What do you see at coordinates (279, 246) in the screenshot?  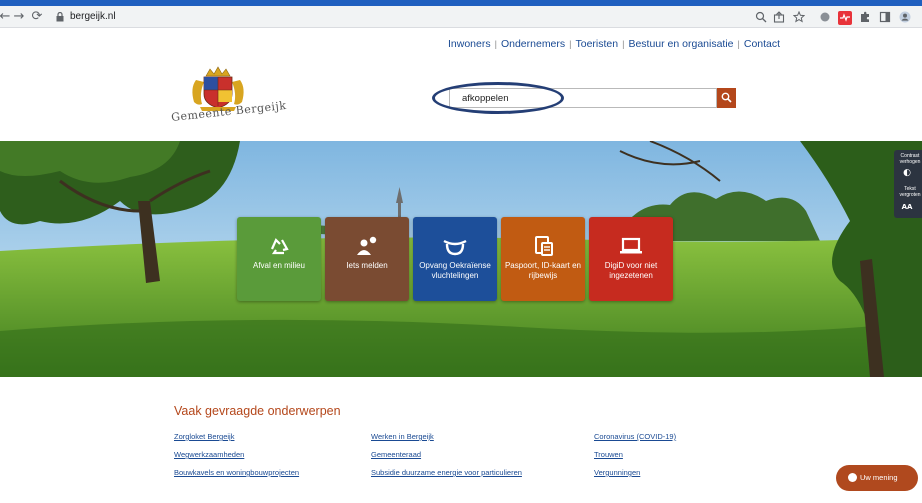 I see `recycle-icon` at bounding box center [279, 246].